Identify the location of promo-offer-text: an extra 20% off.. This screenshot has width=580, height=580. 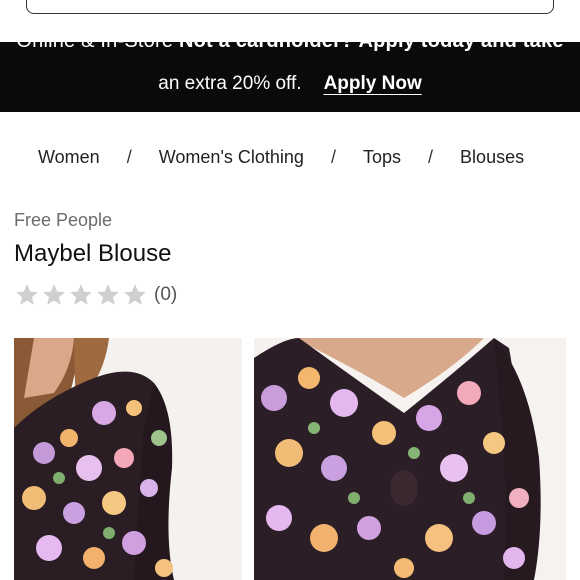
(230, 83).